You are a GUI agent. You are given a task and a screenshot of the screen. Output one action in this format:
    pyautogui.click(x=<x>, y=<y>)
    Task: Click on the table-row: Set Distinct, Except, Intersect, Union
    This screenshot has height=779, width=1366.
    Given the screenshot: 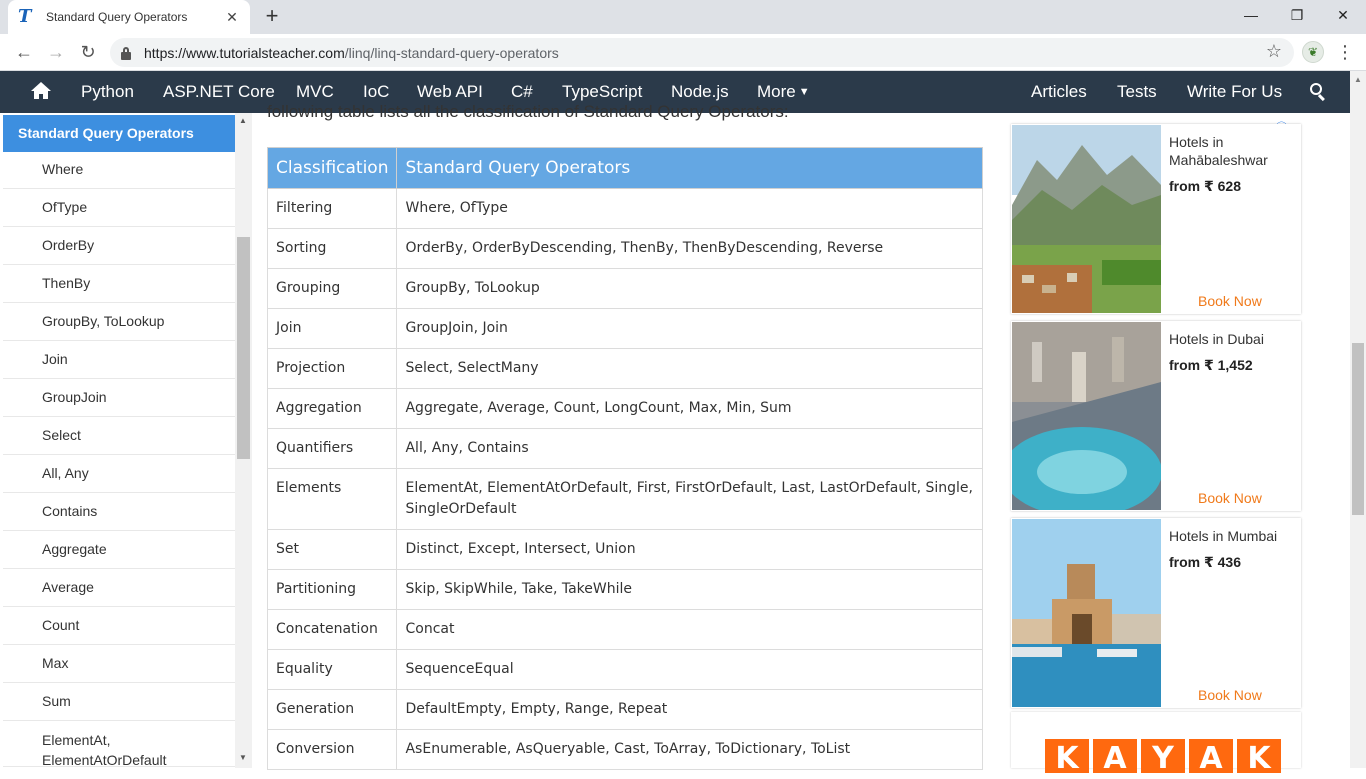 What is the action you would take?
    pyautogui.click(x=624, y=549)
    